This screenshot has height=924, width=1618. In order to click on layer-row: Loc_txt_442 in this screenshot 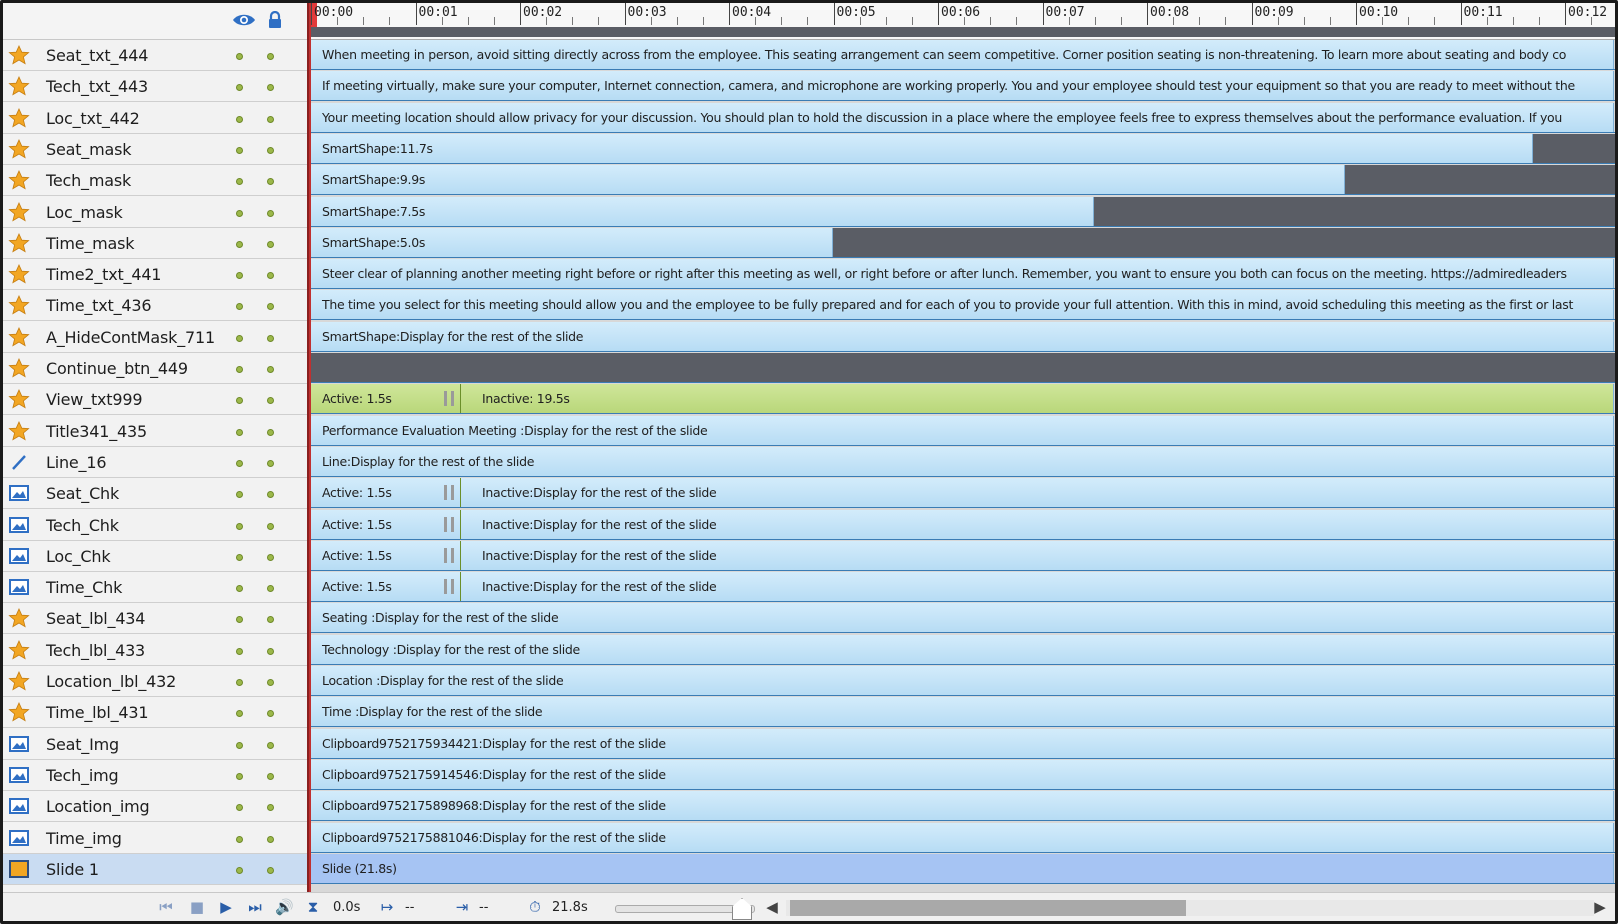, I will do `click(155, 118)`.